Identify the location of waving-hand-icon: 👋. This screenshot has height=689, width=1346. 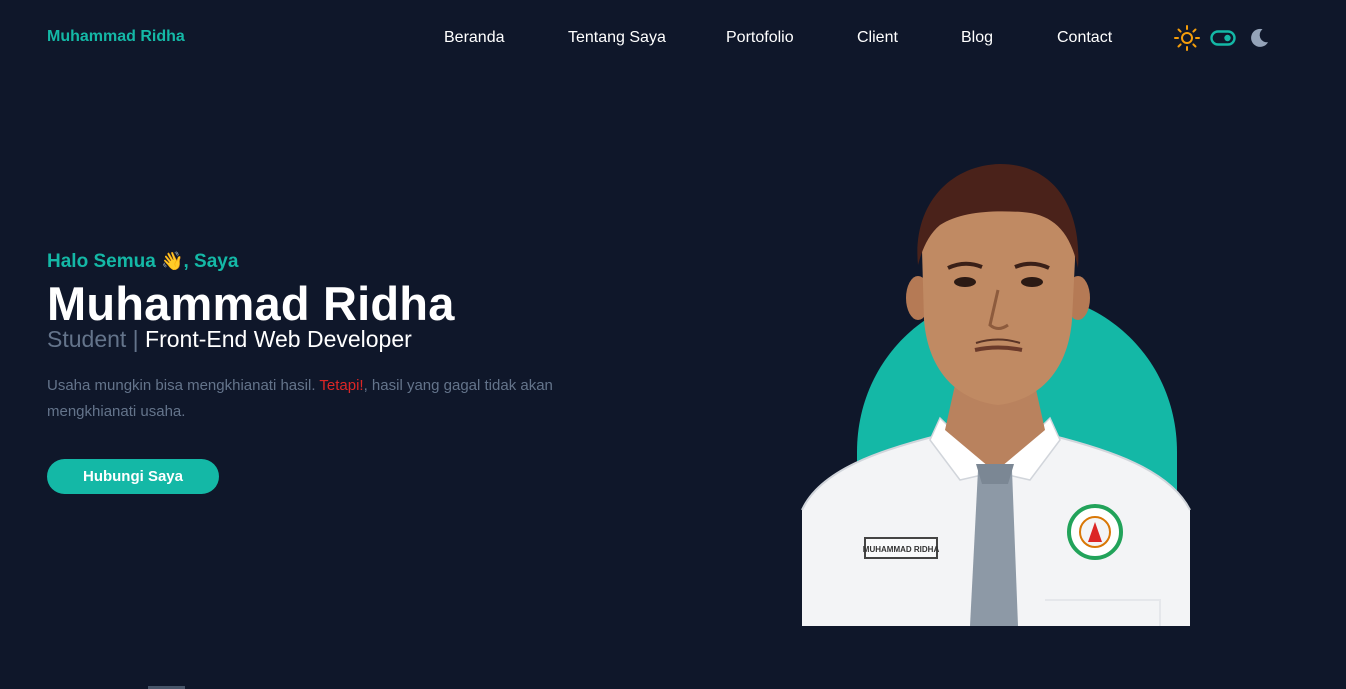
(172, 261).